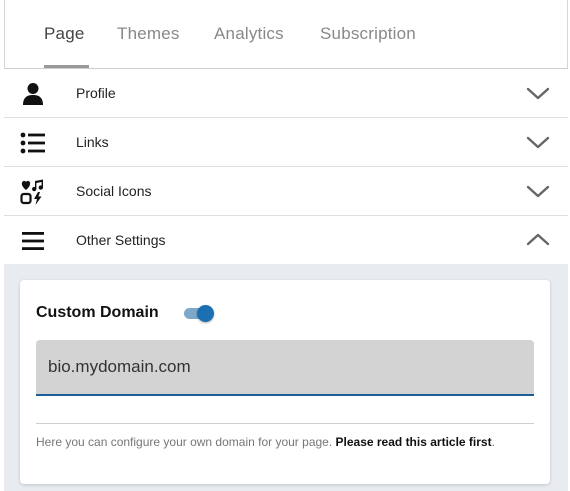 The height and width of the screenshot is (491, 570). I want to click on custom-domain-title: Custom Domain, so click(97, 312).